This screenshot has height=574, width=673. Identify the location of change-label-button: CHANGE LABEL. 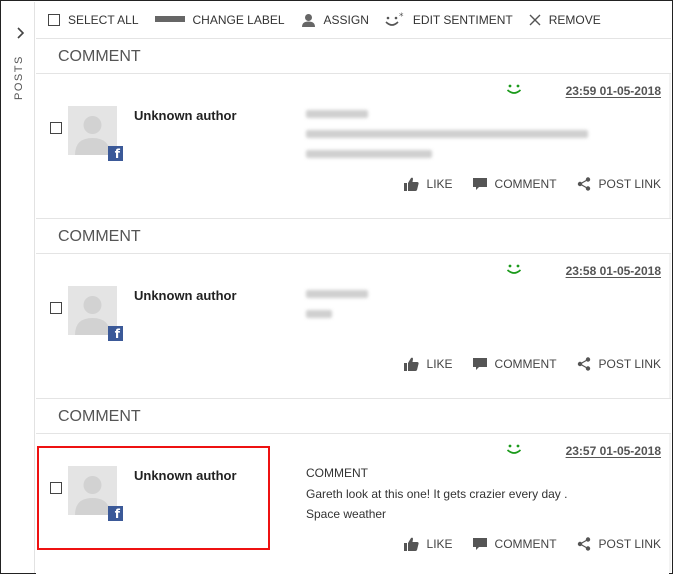
(219, 20).